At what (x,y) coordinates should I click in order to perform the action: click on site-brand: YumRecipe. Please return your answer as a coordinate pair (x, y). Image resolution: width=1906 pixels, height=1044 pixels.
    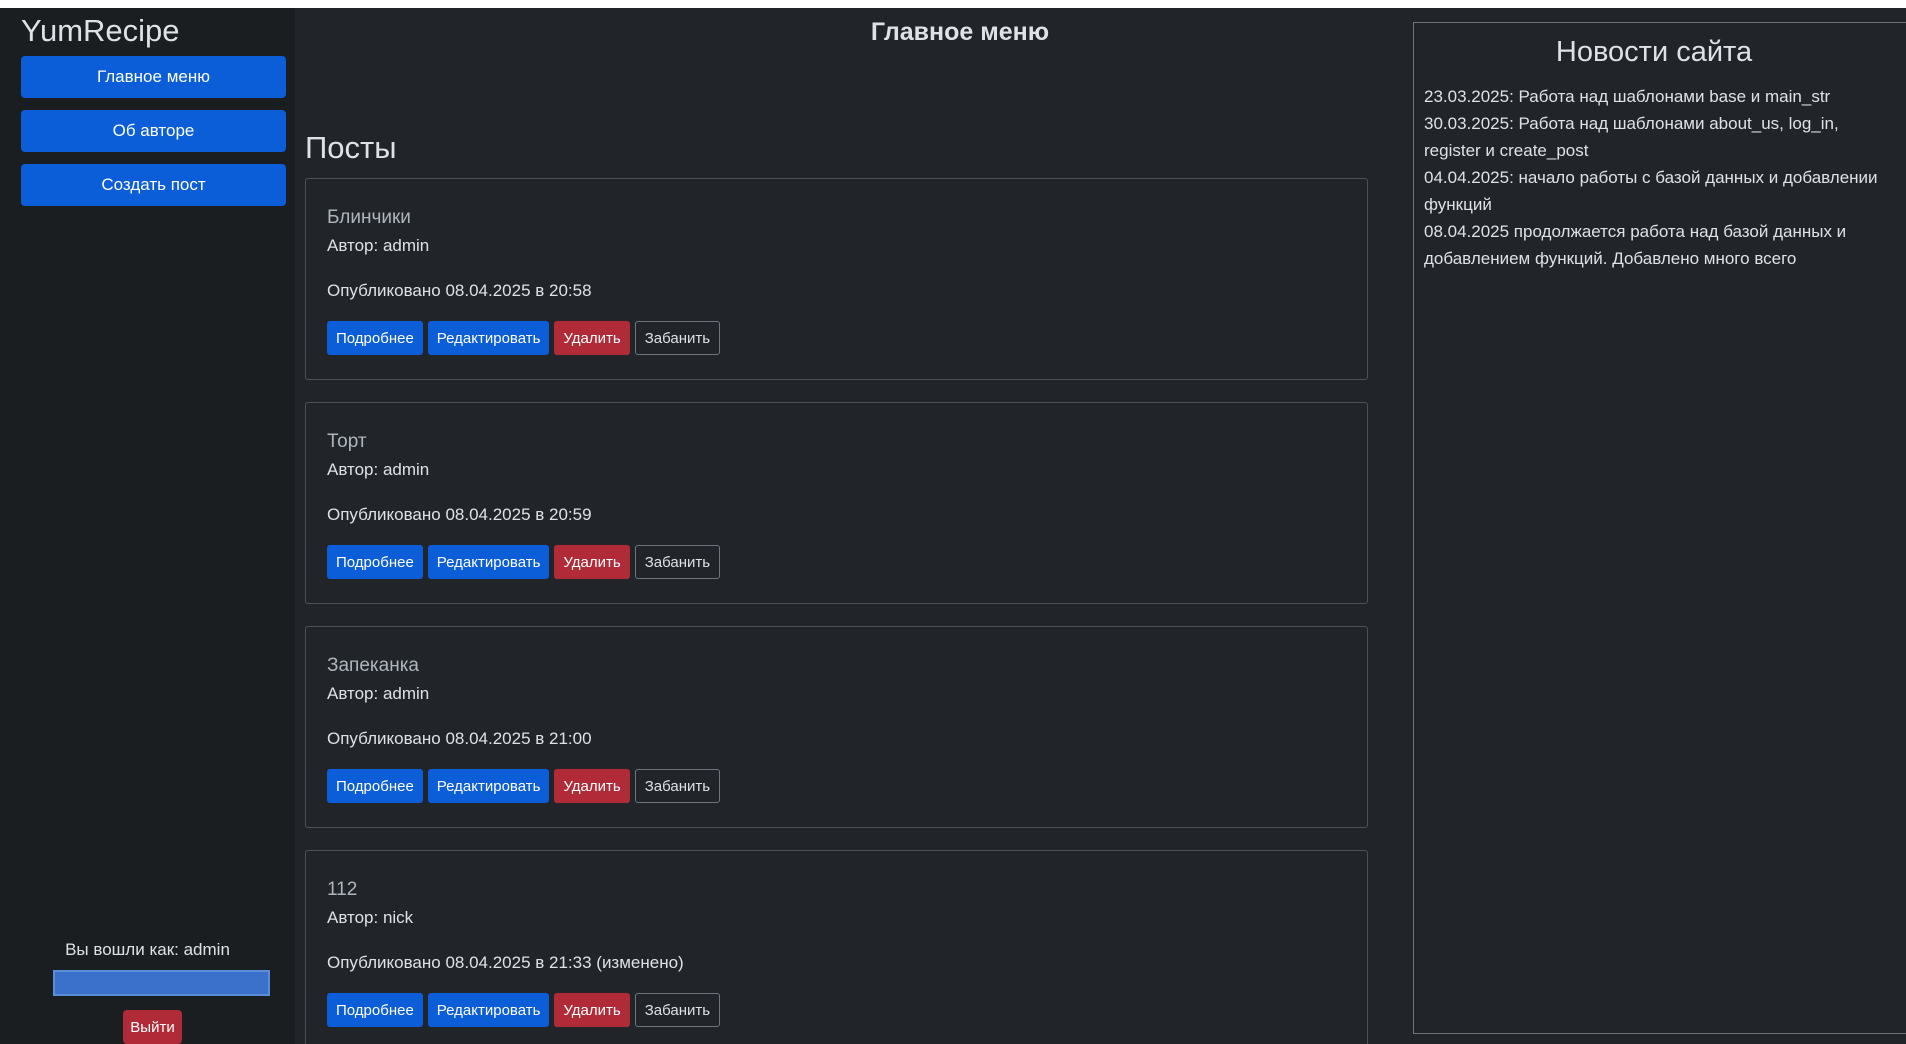
    Looking at the image, I should click on (100, 30).